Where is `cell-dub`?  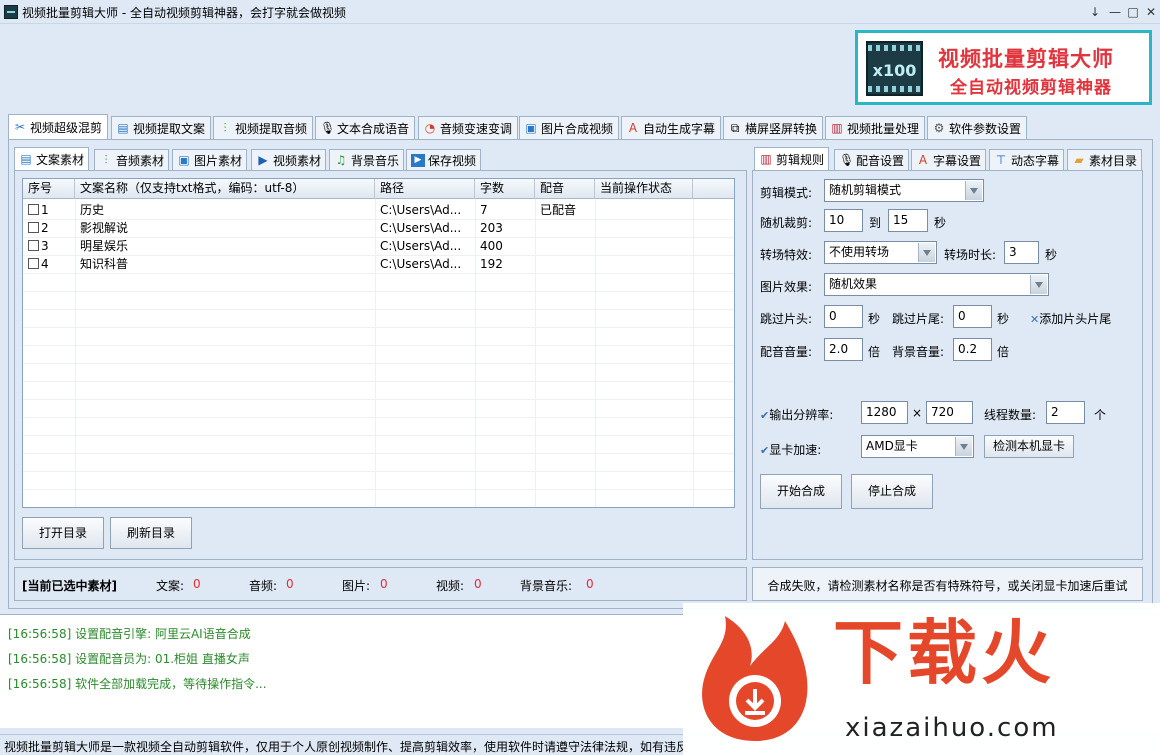
cell-dub is located at coordinates (565, 264).